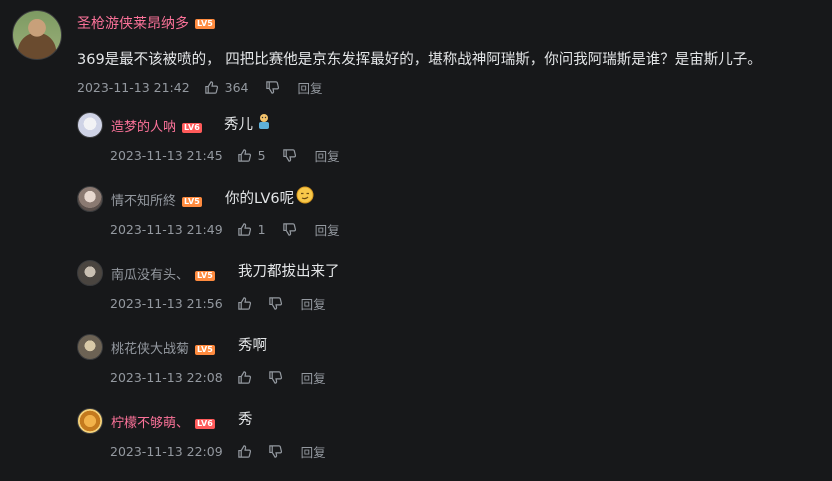 The width and height of the screenshot is (832, 481). I want to click on reply-username: 南瓜没有头、 LV5, so click(163, 273).